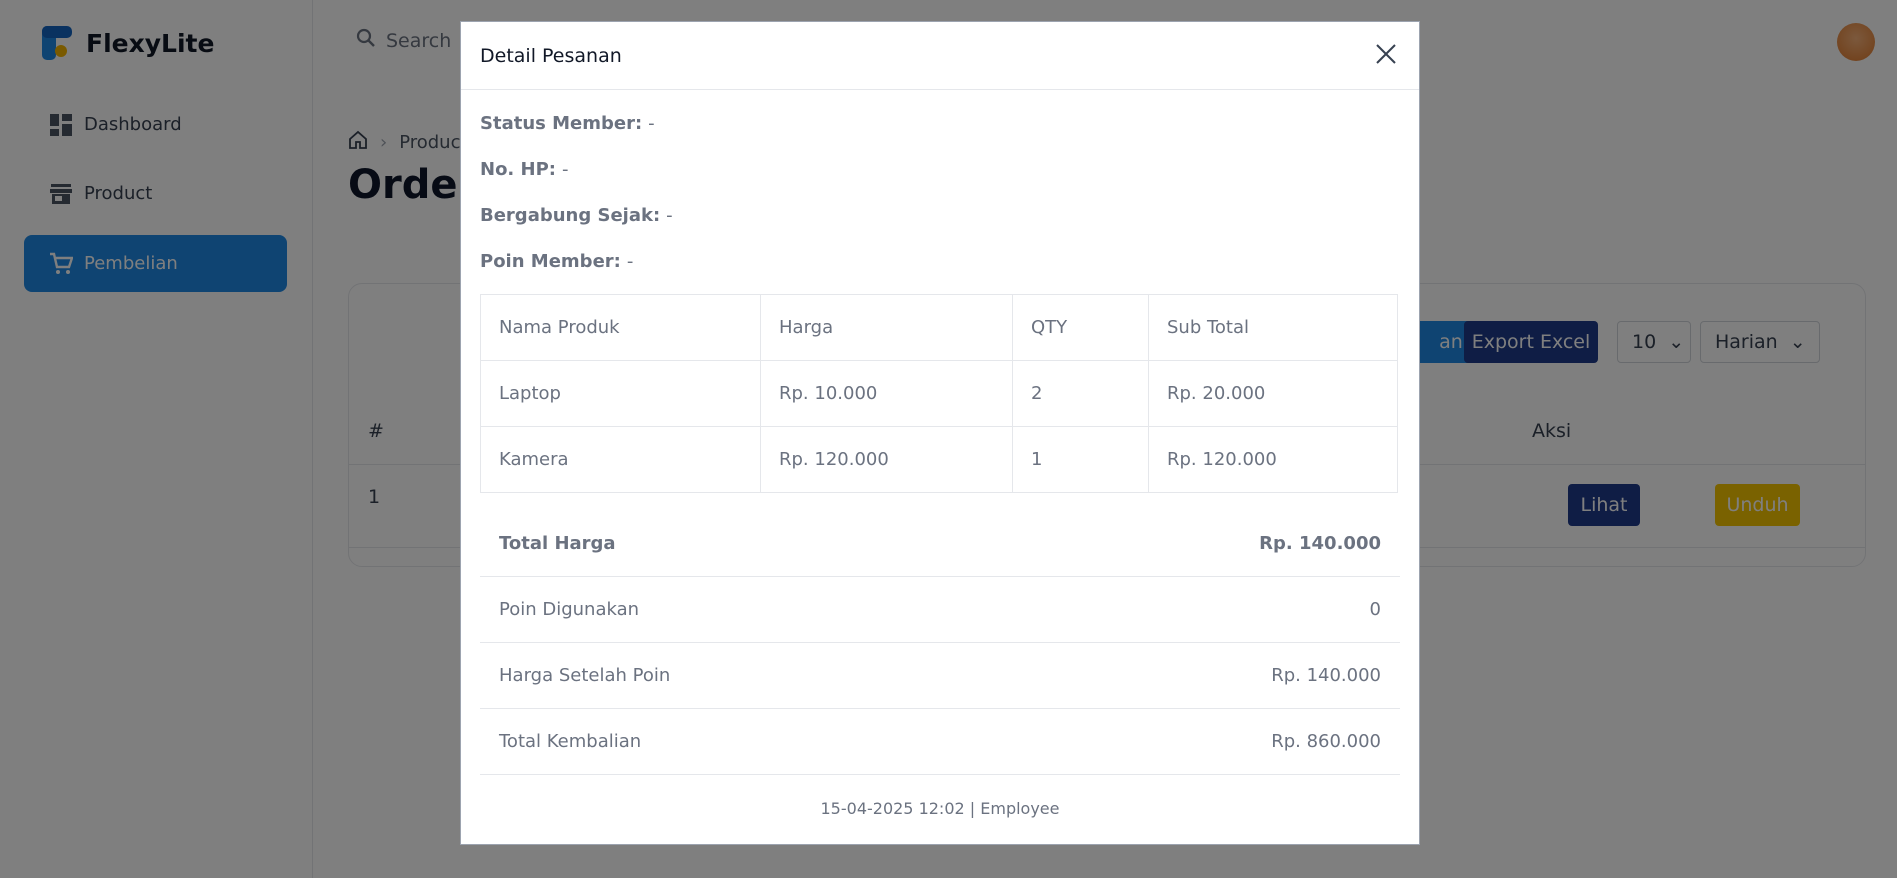 The image size is (1897, 878). I want to click on info-joined-since: Bergabung Sejak: -, so click(940, 215).